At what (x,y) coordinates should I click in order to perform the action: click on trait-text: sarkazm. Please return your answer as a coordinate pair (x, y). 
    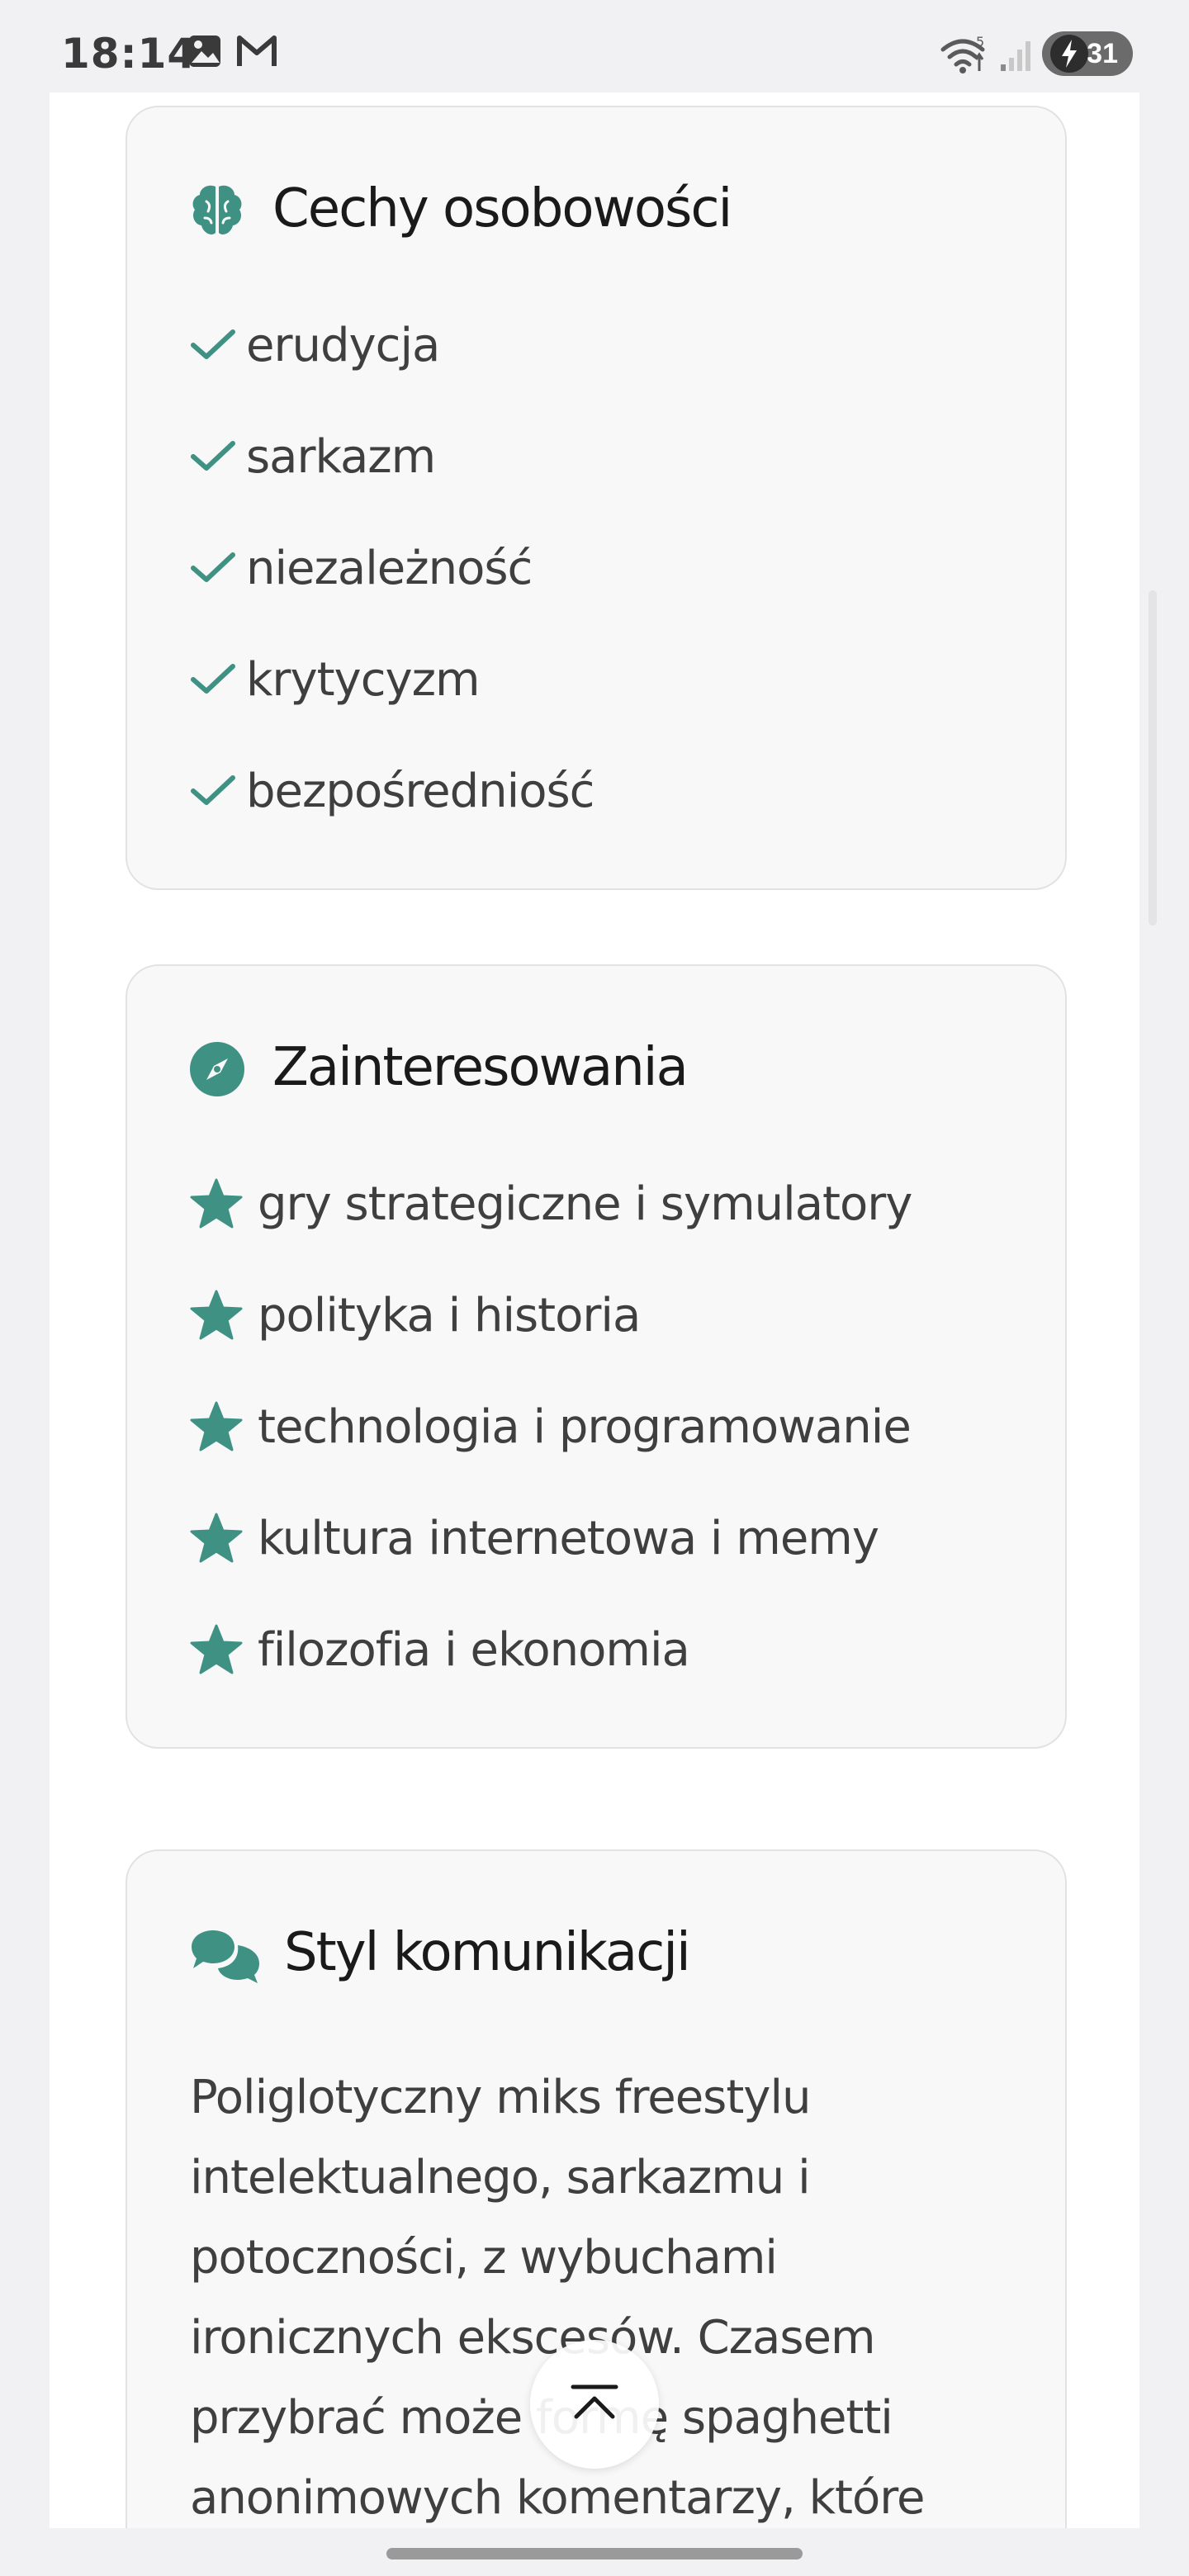
    Looking at the image, I should click on (341, 456).